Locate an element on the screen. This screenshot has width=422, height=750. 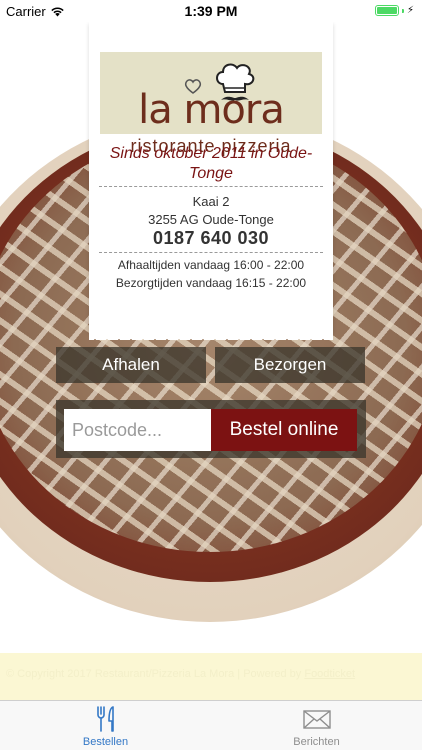
order-online-button: Bestel online is located at coordinates (284, 430).